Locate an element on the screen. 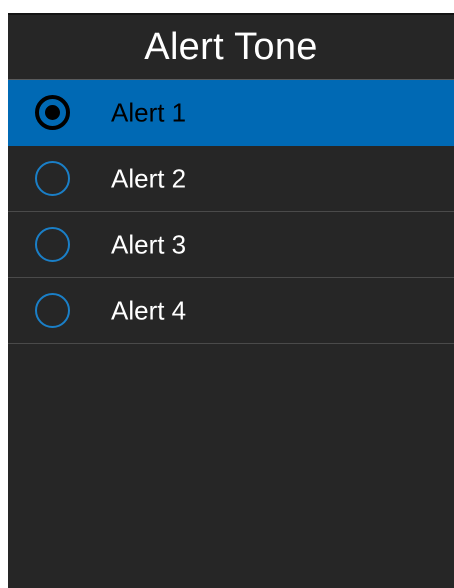 This screenshot has height=588, width=454. alert-option-1: Alert 1 is located at coordinates (231, 113).